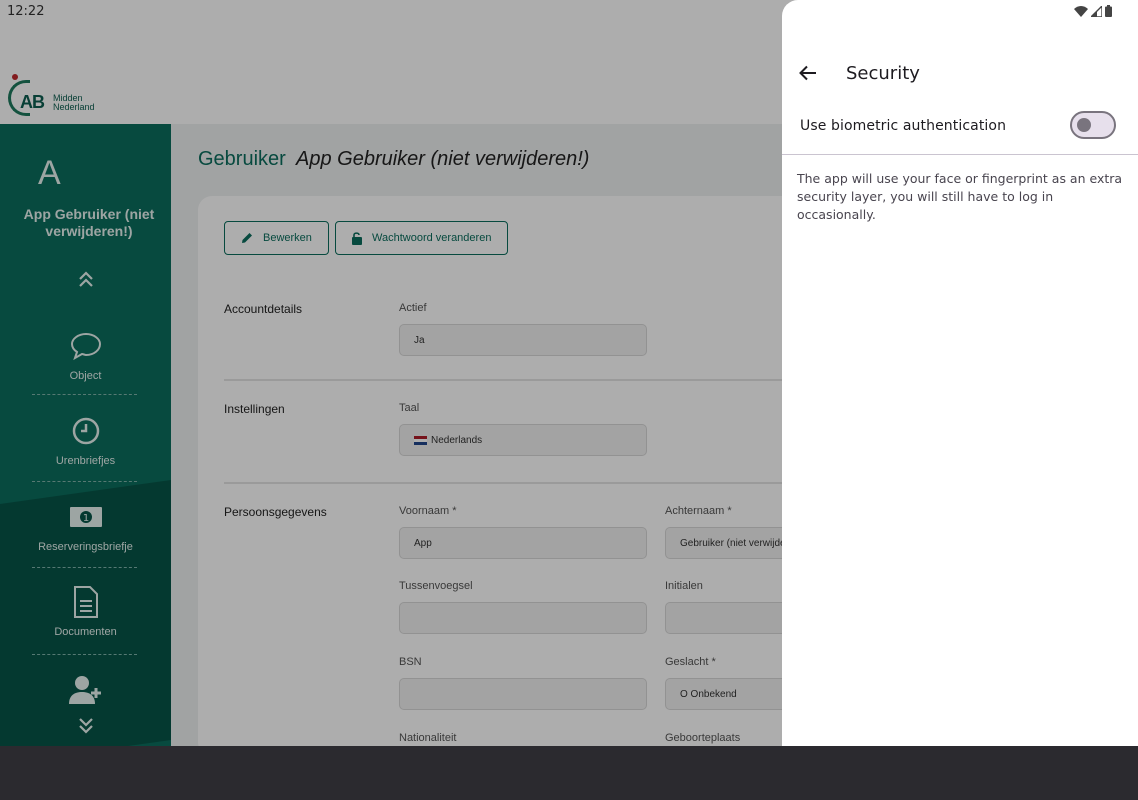 The image size is (1138, 800). I want to click on wifi-icon, so click(1081, 11).